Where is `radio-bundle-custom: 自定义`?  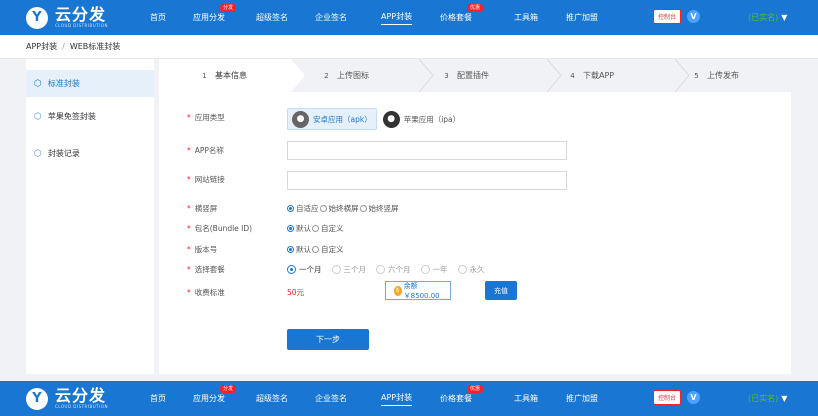
radio-bundle-custom: 自定义 is located at coordinates (328, 228).